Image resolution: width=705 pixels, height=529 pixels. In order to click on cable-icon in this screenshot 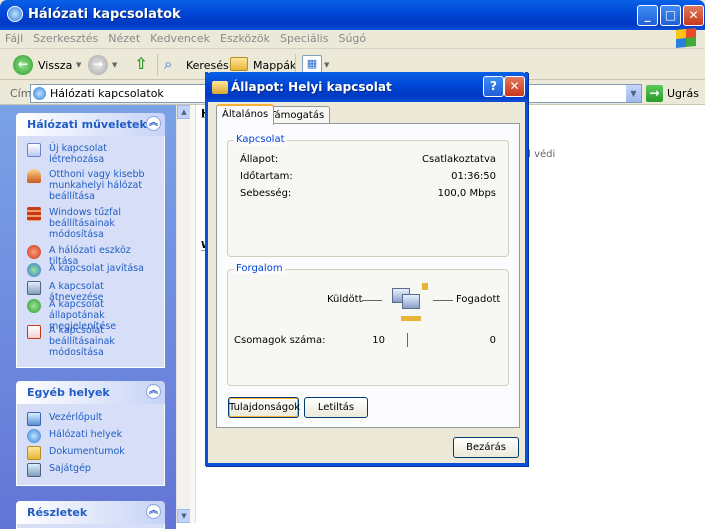, I will do `click(411, 318)`.